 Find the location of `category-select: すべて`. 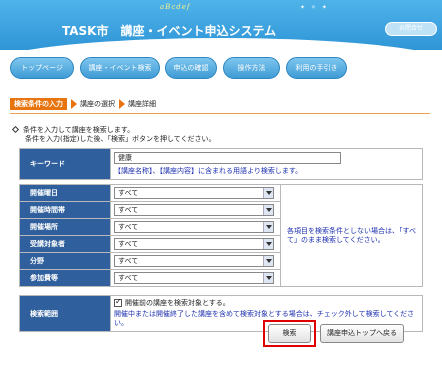

category-select: すべて is located at coordinates (194, 261).